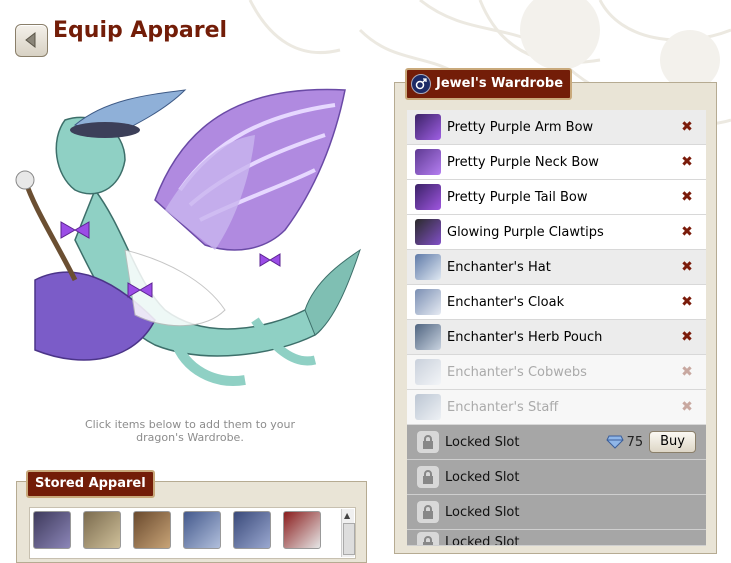 The height and width of the screenshot is (563, 731). I want to click on wardrobe-item: Enchanter's Herb Pouch ✖, so click(556, 337).